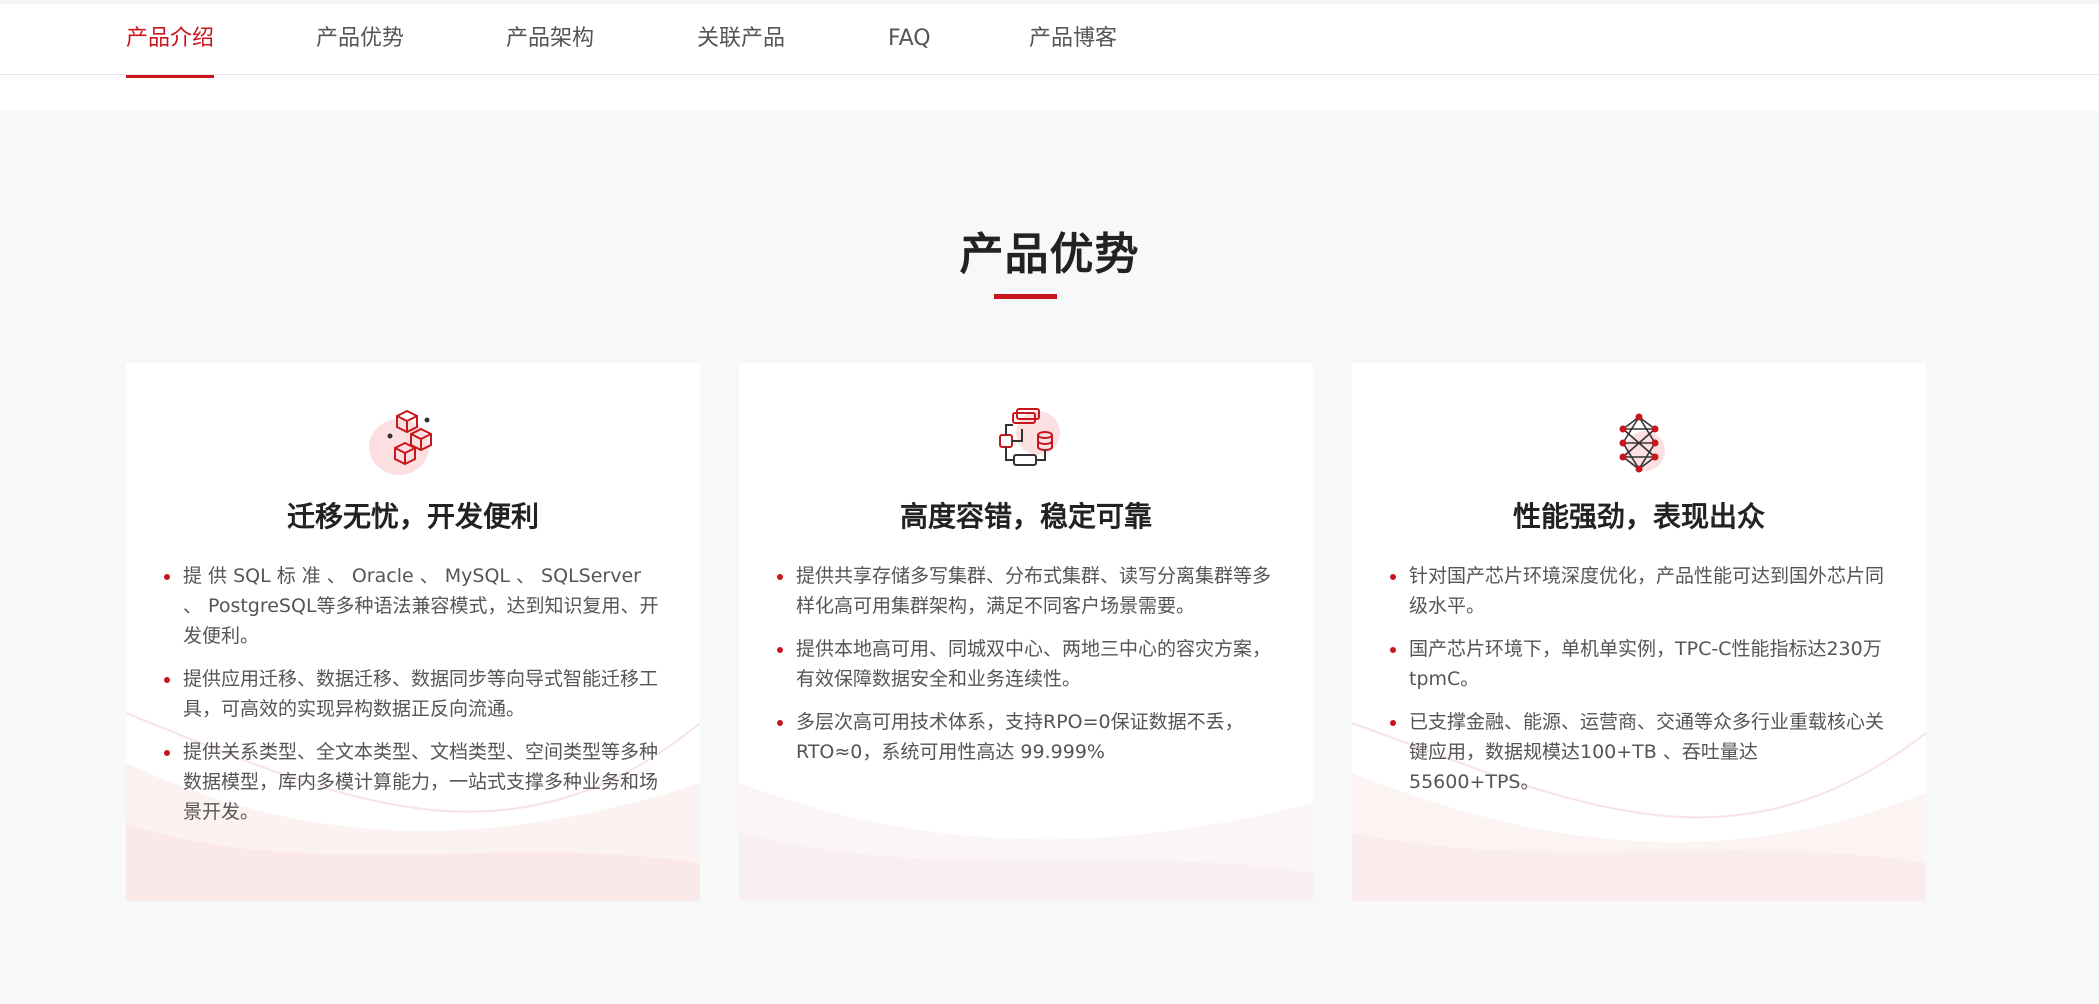 This screenshot has width=2099, height=1004. I want to click on product-tab-bar: 产品介绍 产品优势 产品架构 关联产品 FAQ 产品博客, so click(1049, 39).